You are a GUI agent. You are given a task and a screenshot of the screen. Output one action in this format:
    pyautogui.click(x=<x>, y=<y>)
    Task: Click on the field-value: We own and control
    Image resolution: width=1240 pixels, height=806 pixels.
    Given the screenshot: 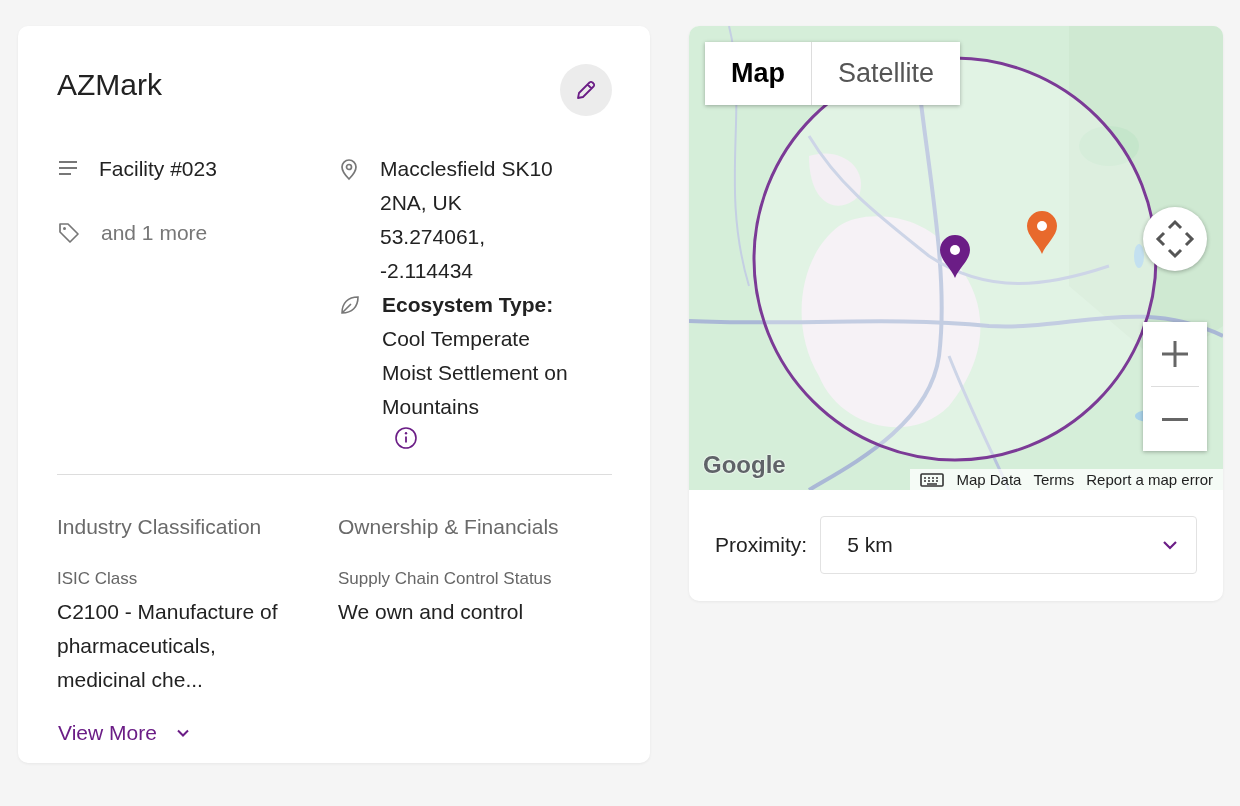 What is the action you would take?
    pyautogui.click(x=431, y=612)
    